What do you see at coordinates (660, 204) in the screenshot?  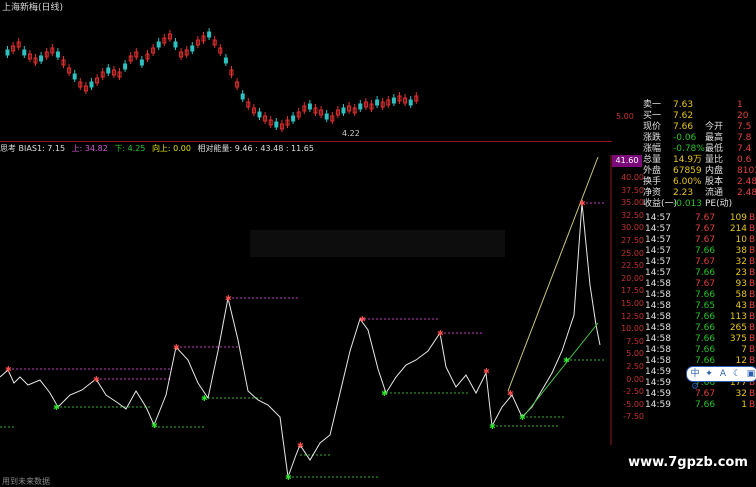 I see `quote-label: 收益(一)` at bounding box center [660, 204].